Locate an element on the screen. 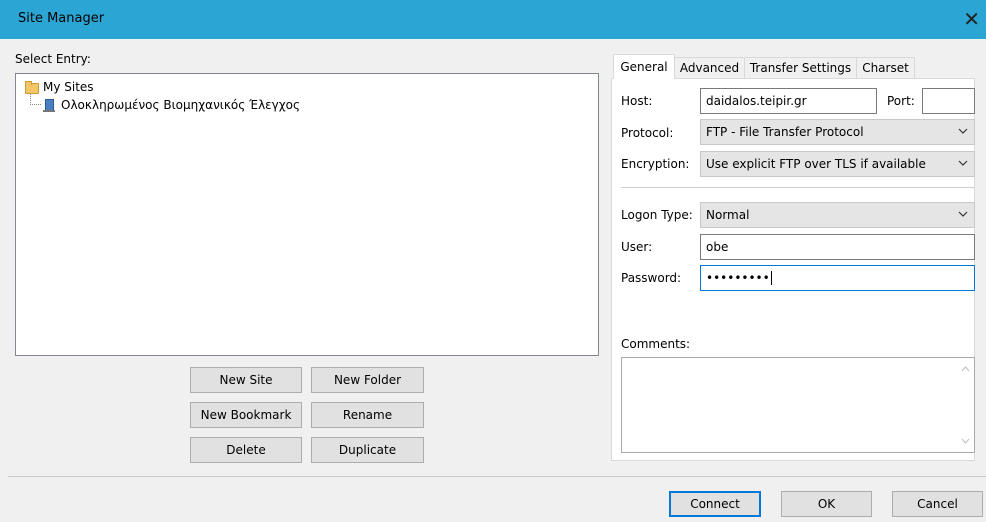 This screenshot has width=986, height=522. logon-type-select: Normal is located at coordinates (837, 215).